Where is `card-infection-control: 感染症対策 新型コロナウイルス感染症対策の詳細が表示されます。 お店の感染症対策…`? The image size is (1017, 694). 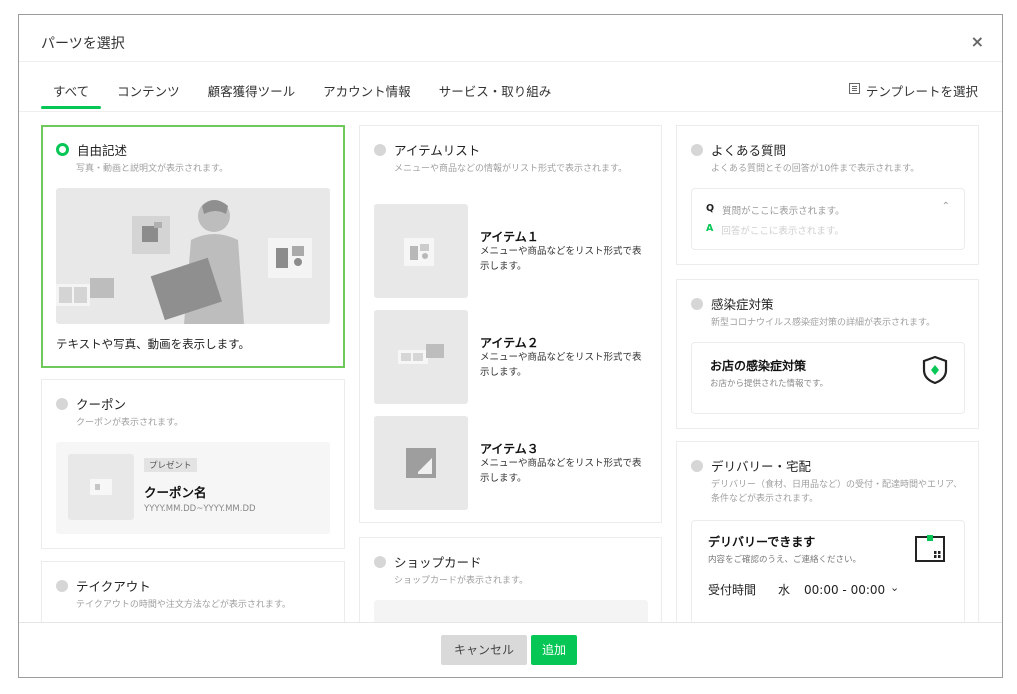 card-infection-control: 感染症対策 新型コロナウイルス感染症対策の詳細が表示されます。 お店の感染症対策… is located at coordinates (827, 354).